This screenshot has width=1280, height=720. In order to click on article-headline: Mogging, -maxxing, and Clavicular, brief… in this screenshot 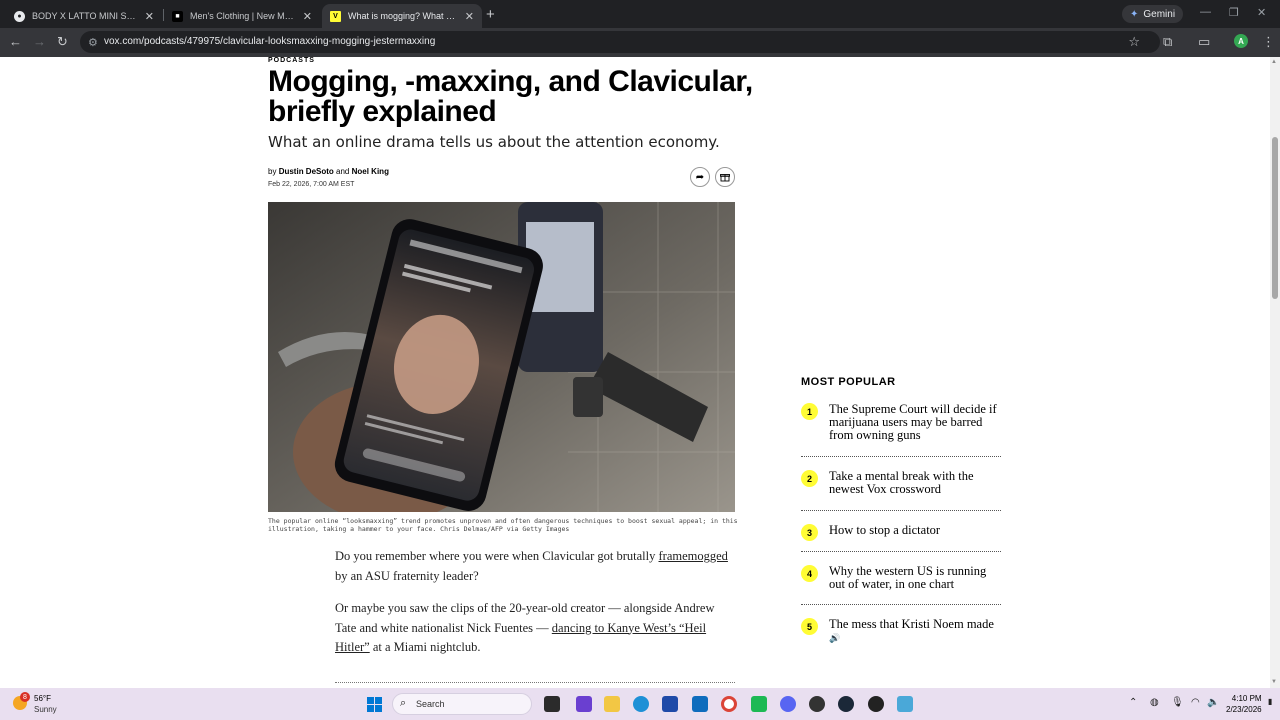, I will do `click(510, 96)`.